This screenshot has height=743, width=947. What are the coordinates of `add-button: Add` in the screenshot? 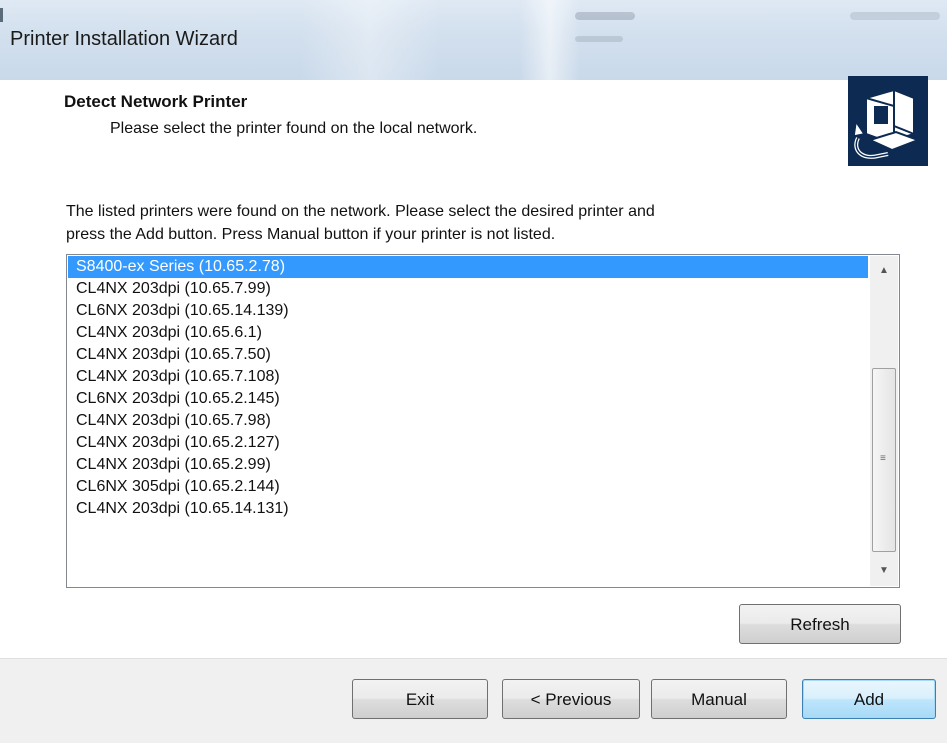 It's located at (869, 699).